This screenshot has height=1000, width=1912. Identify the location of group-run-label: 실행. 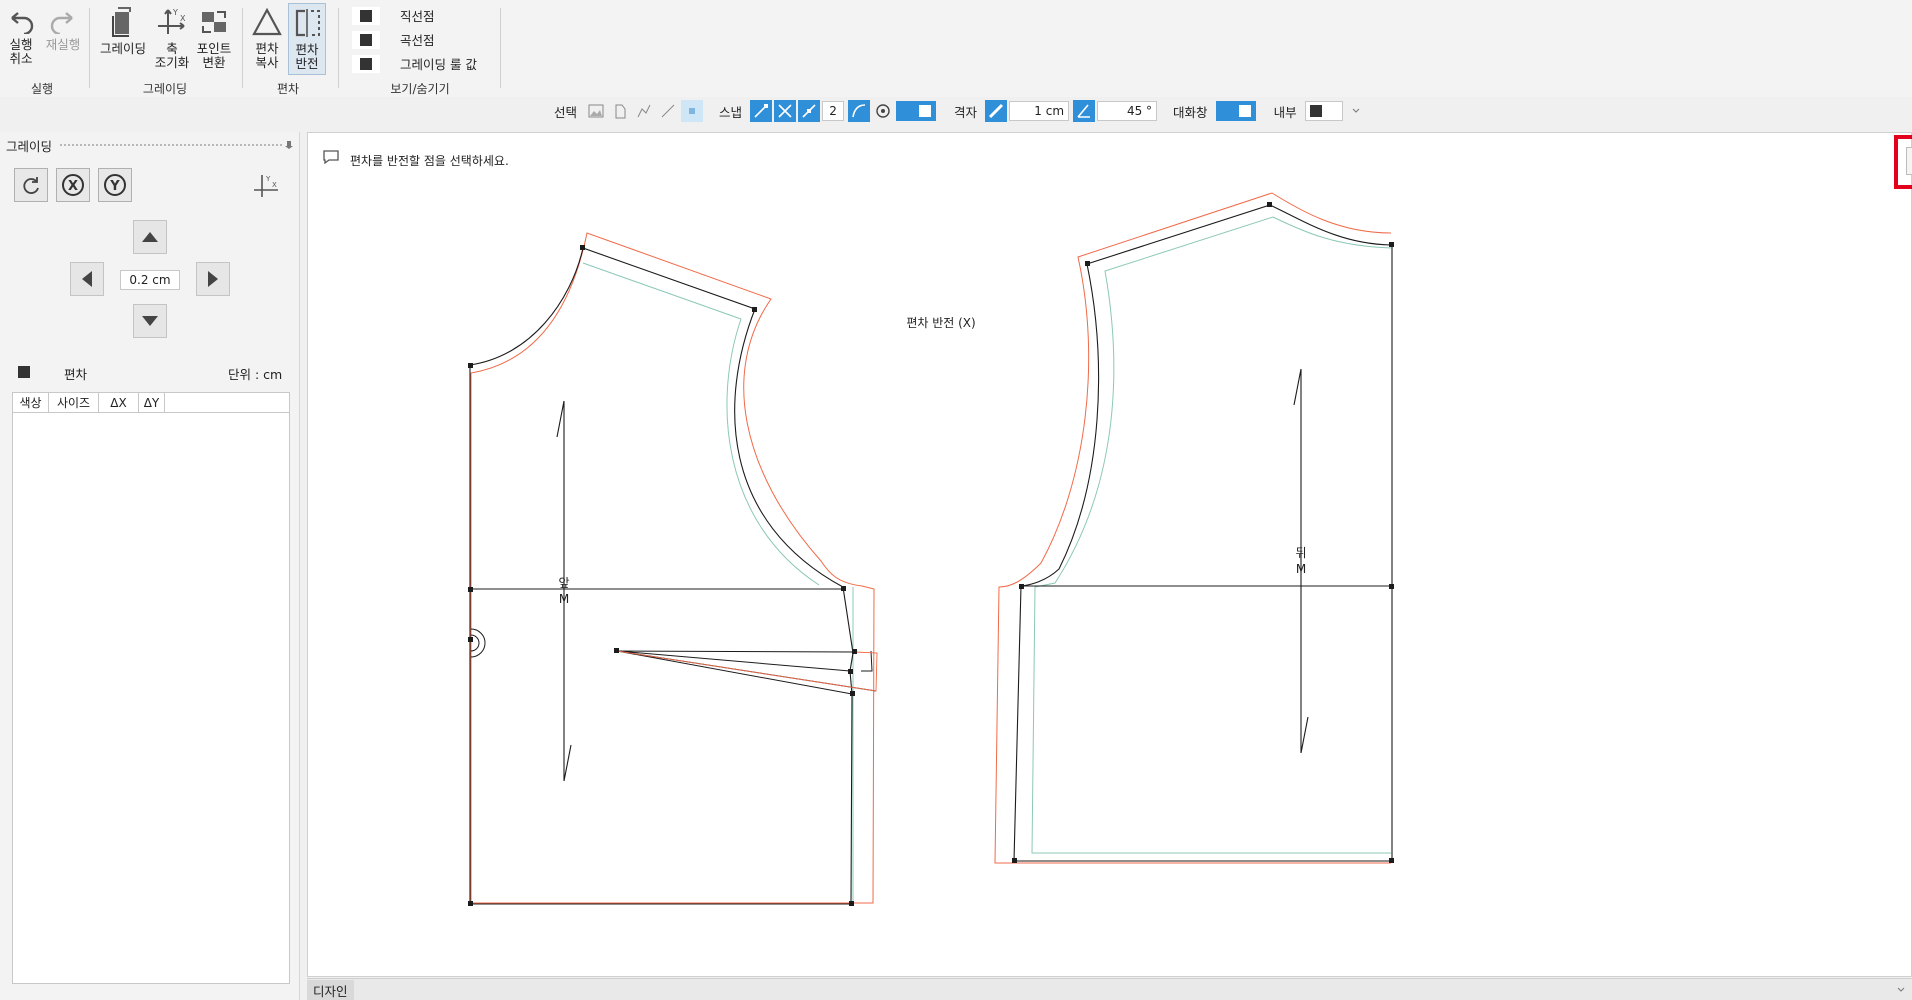
(42, 89).